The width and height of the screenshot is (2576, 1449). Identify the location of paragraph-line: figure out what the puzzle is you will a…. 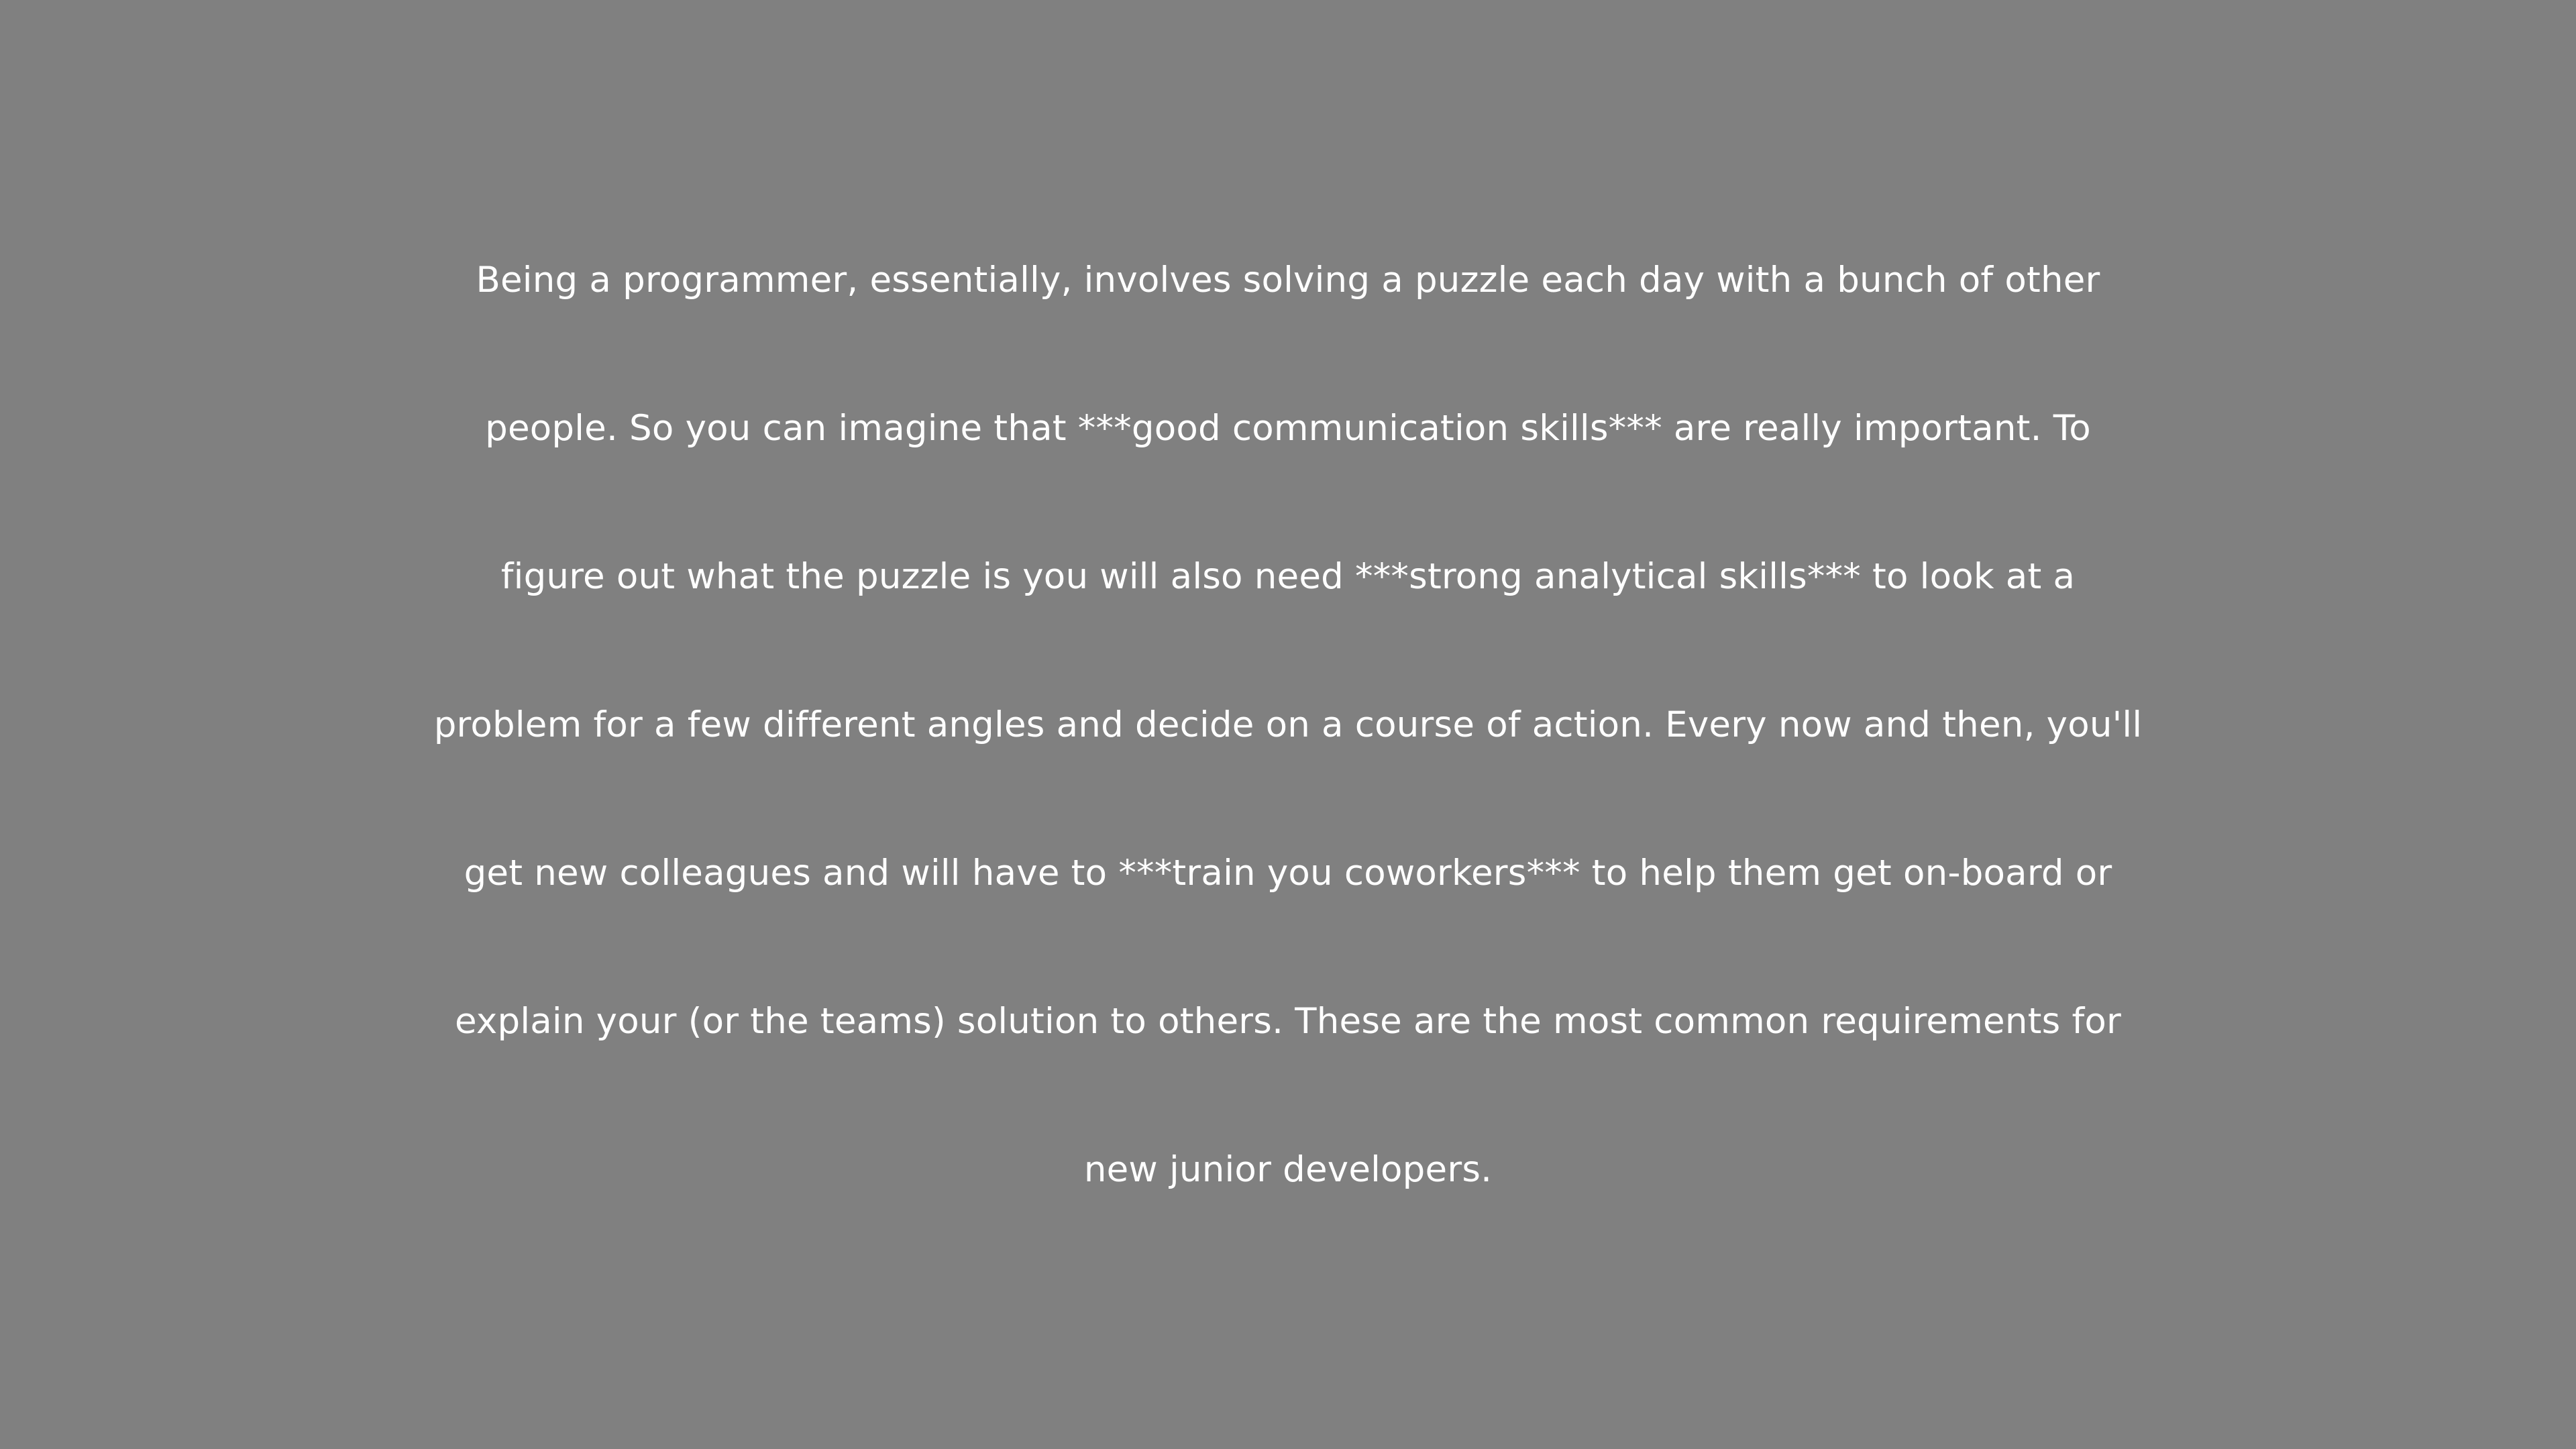
(1288, 576).